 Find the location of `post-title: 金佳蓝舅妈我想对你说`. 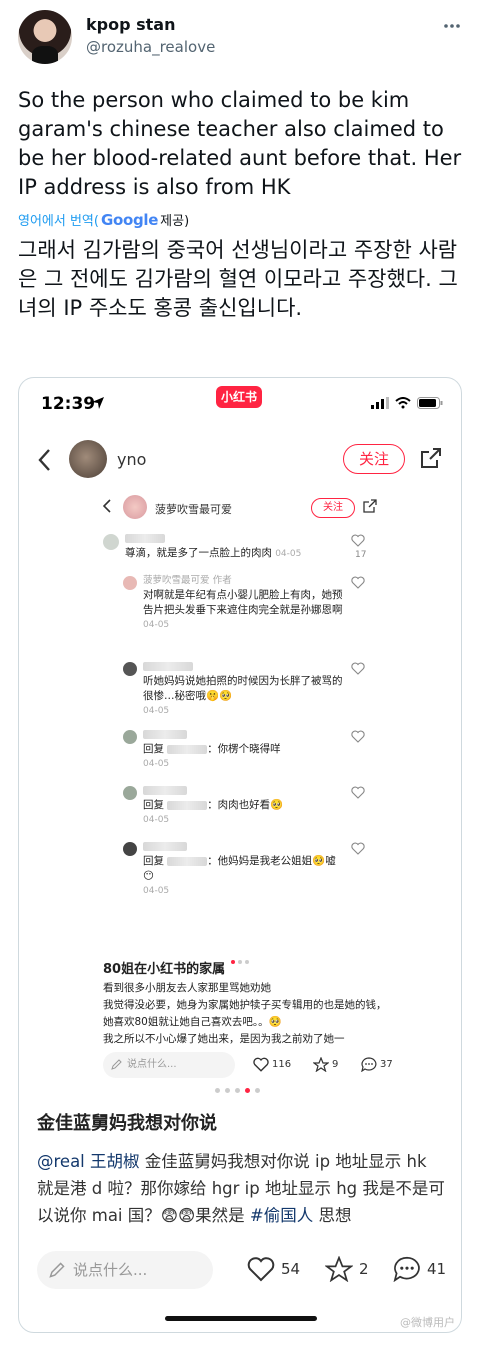

post-title: 金佳蓝舅妈我想对你说 is located at coordinates (127, 1123).